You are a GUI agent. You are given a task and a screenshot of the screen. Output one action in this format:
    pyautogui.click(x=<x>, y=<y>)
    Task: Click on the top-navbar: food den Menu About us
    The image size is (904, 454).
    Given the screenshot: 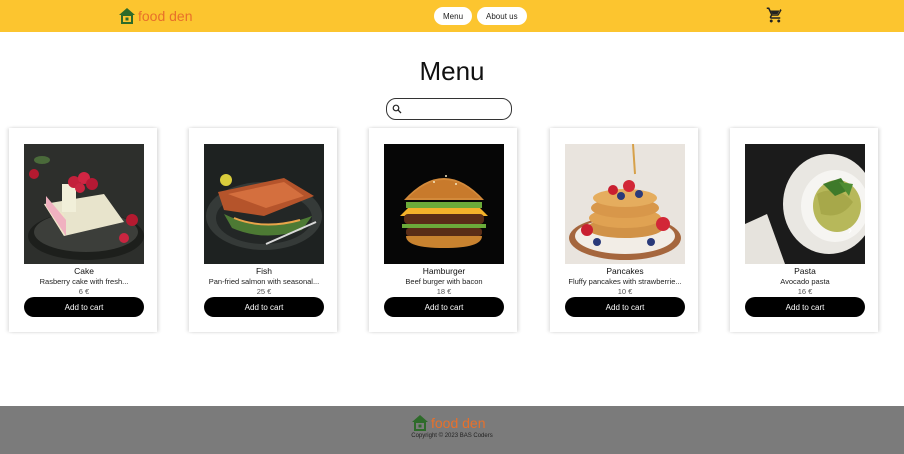 What is the action you would take?
    pyautogui.click(x=452, y=16)
    